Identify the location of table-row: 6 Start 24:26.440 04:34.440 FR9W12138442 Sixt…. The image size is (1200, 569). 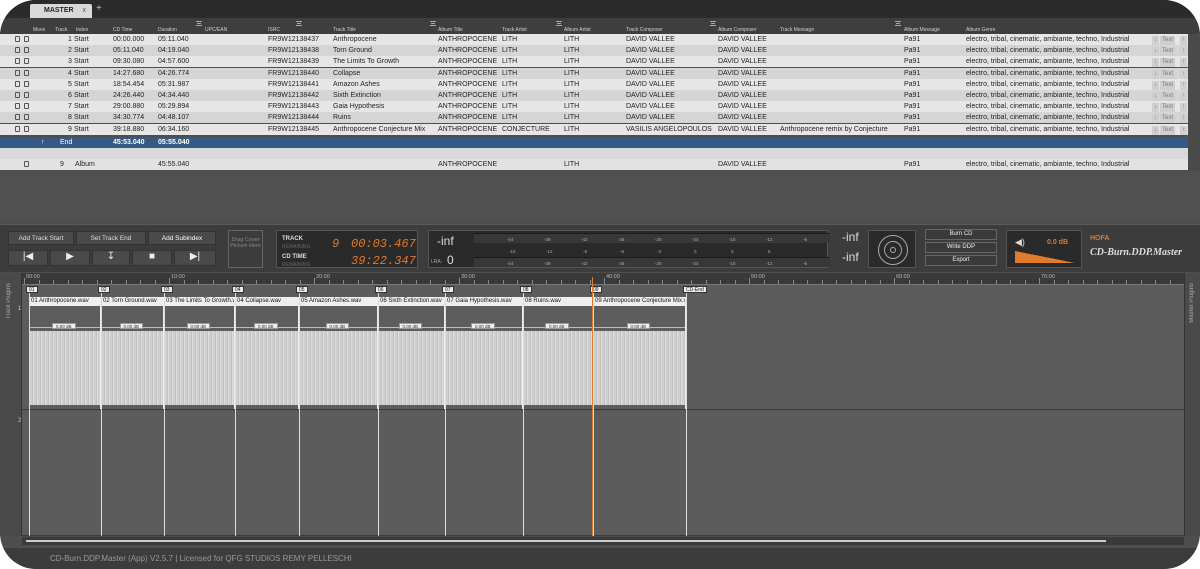
(600, 95).